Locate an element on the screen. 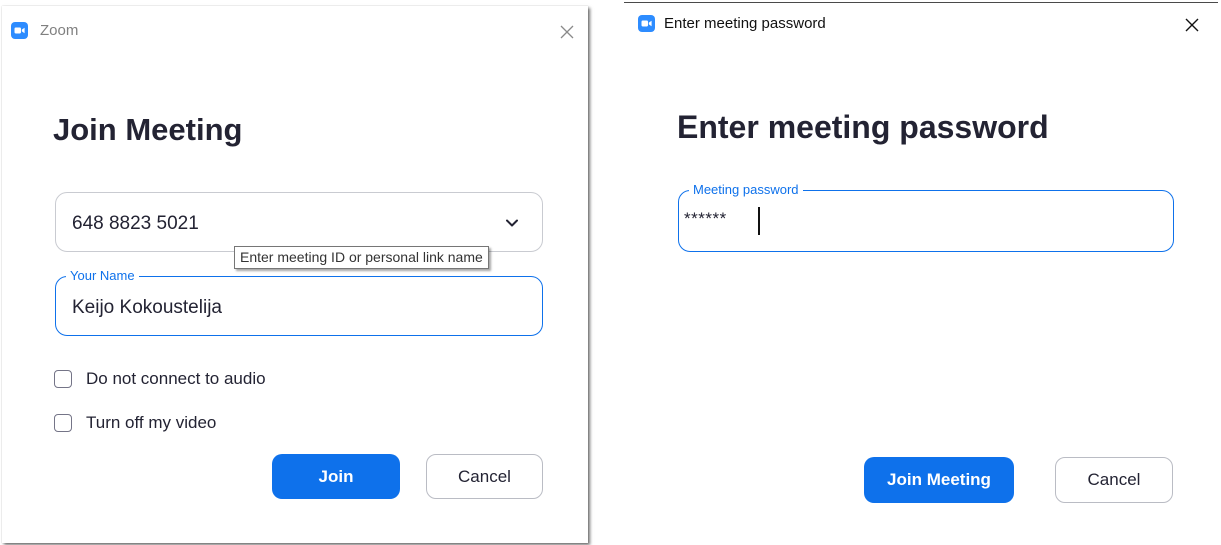 The height and width of the screenshot is (545, 1221). window-title: Zoom is located at coordinates (59, 30).